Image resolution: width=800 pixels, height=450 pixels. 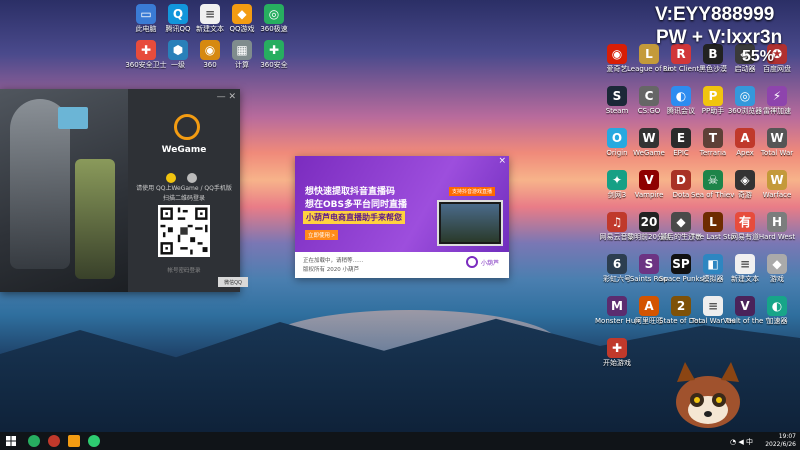 I want to click on game-icon: ≡, so click(x=713, y=306).